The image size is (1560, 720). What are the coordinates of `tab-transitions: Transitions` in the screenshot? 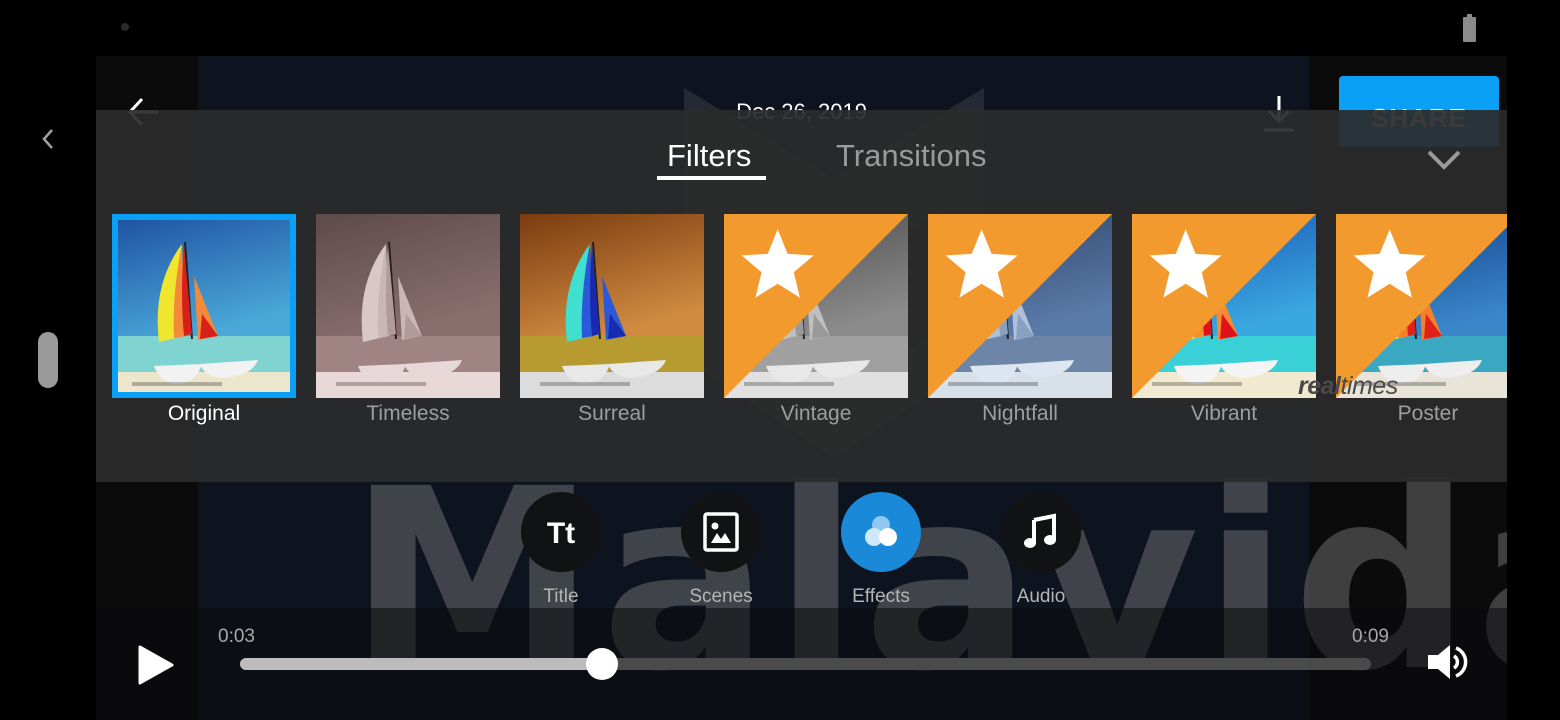 It's located at (911, 156).